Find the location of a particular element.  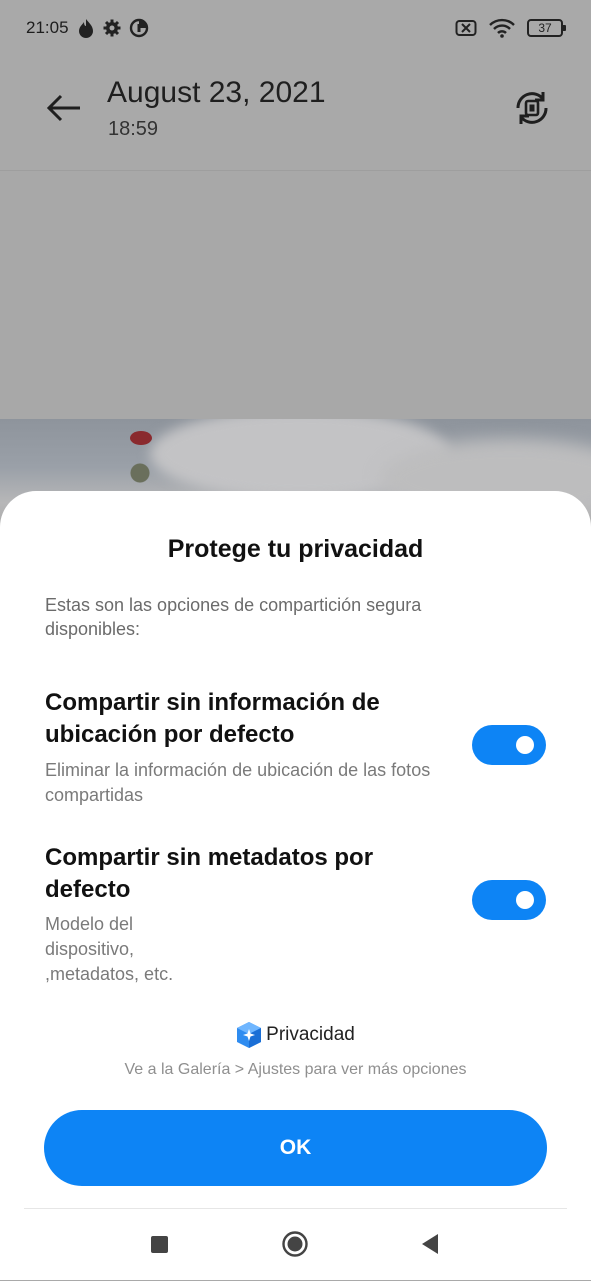

navigation-bar is located at coordinates (295, 1244).